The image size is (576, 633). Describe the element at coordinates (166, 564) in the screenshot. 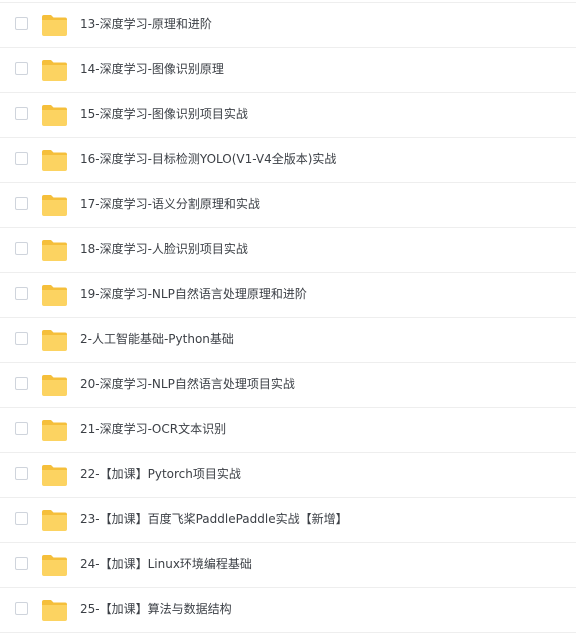

I see `file-name: 24-【加课】Linux环境编程基础` at that location.